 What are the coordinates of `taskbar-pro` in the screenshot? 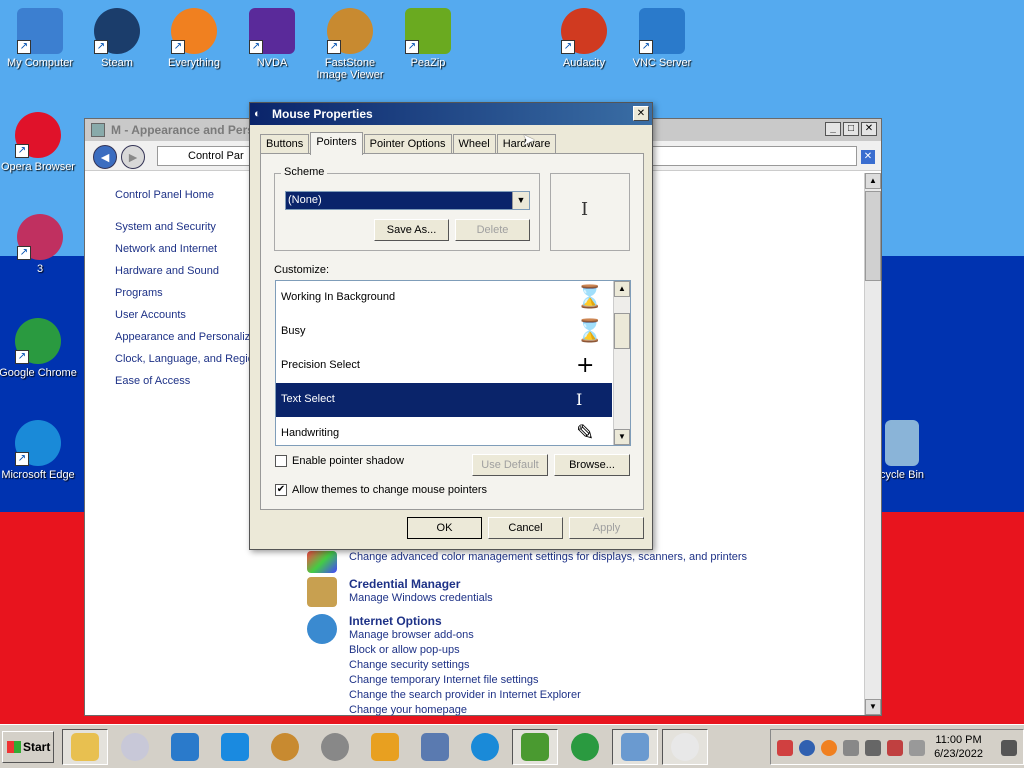 It's located at (335, 747).